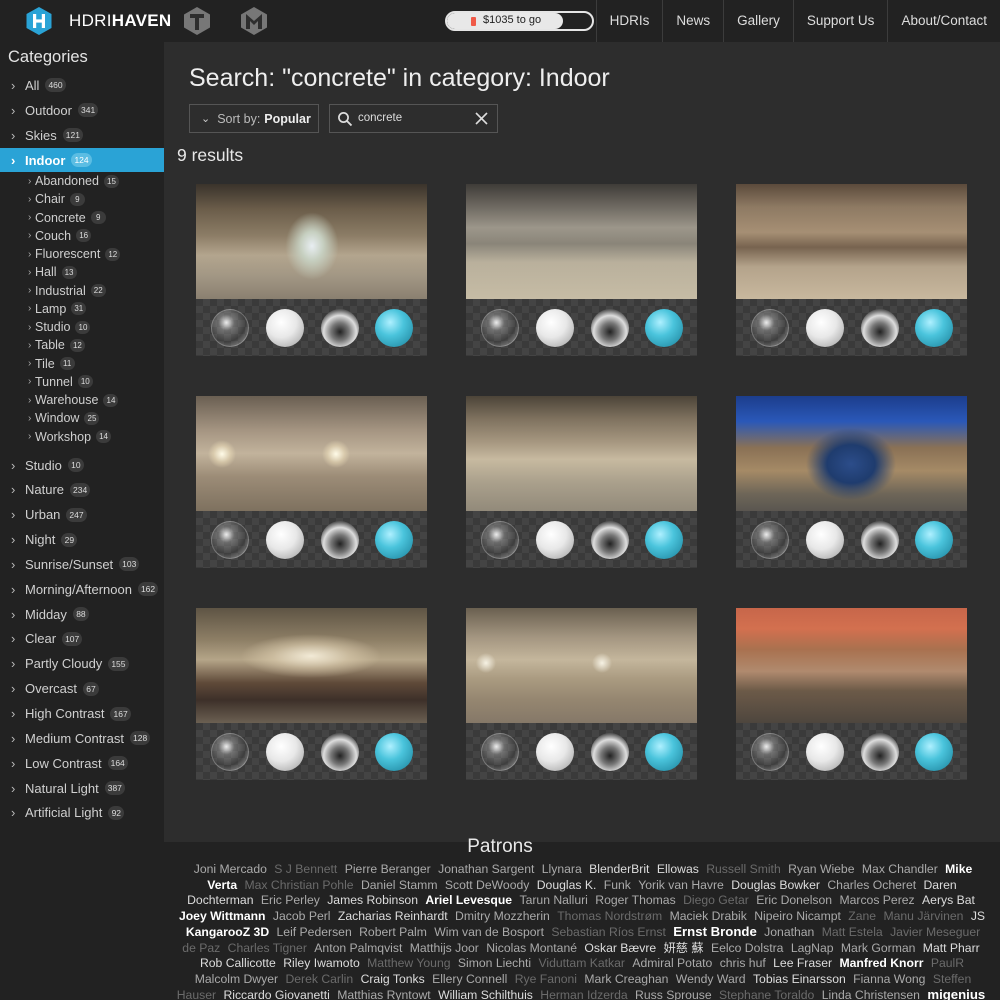  What do you see at coordinates (566, 884) in the screenshot?
I see `patron-name: Douglas K.` at bounding box center [566, 884].